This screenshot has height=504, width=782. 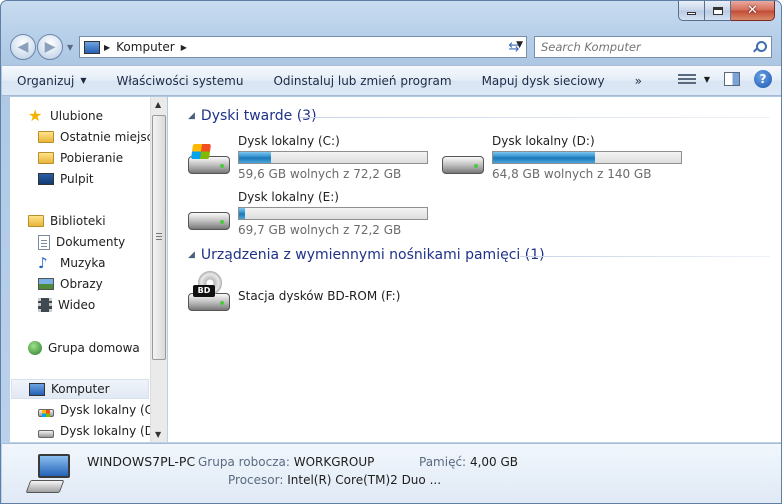 I want to click on scroll-up-icon: ▲, so click(x=158, y=104).